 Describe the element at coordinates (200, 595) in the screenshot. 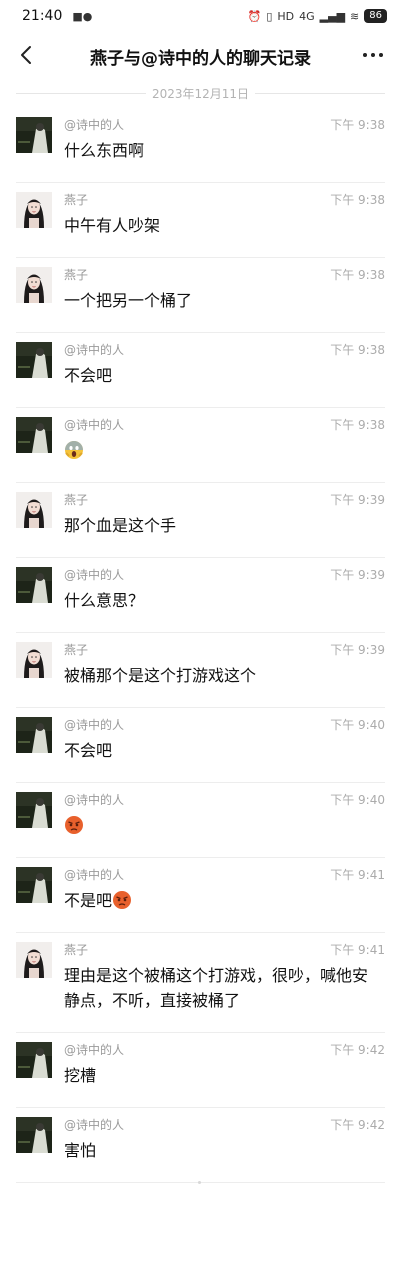

I see `message-item: @诗中的人 下午 9:39 什么意思？` at that location.